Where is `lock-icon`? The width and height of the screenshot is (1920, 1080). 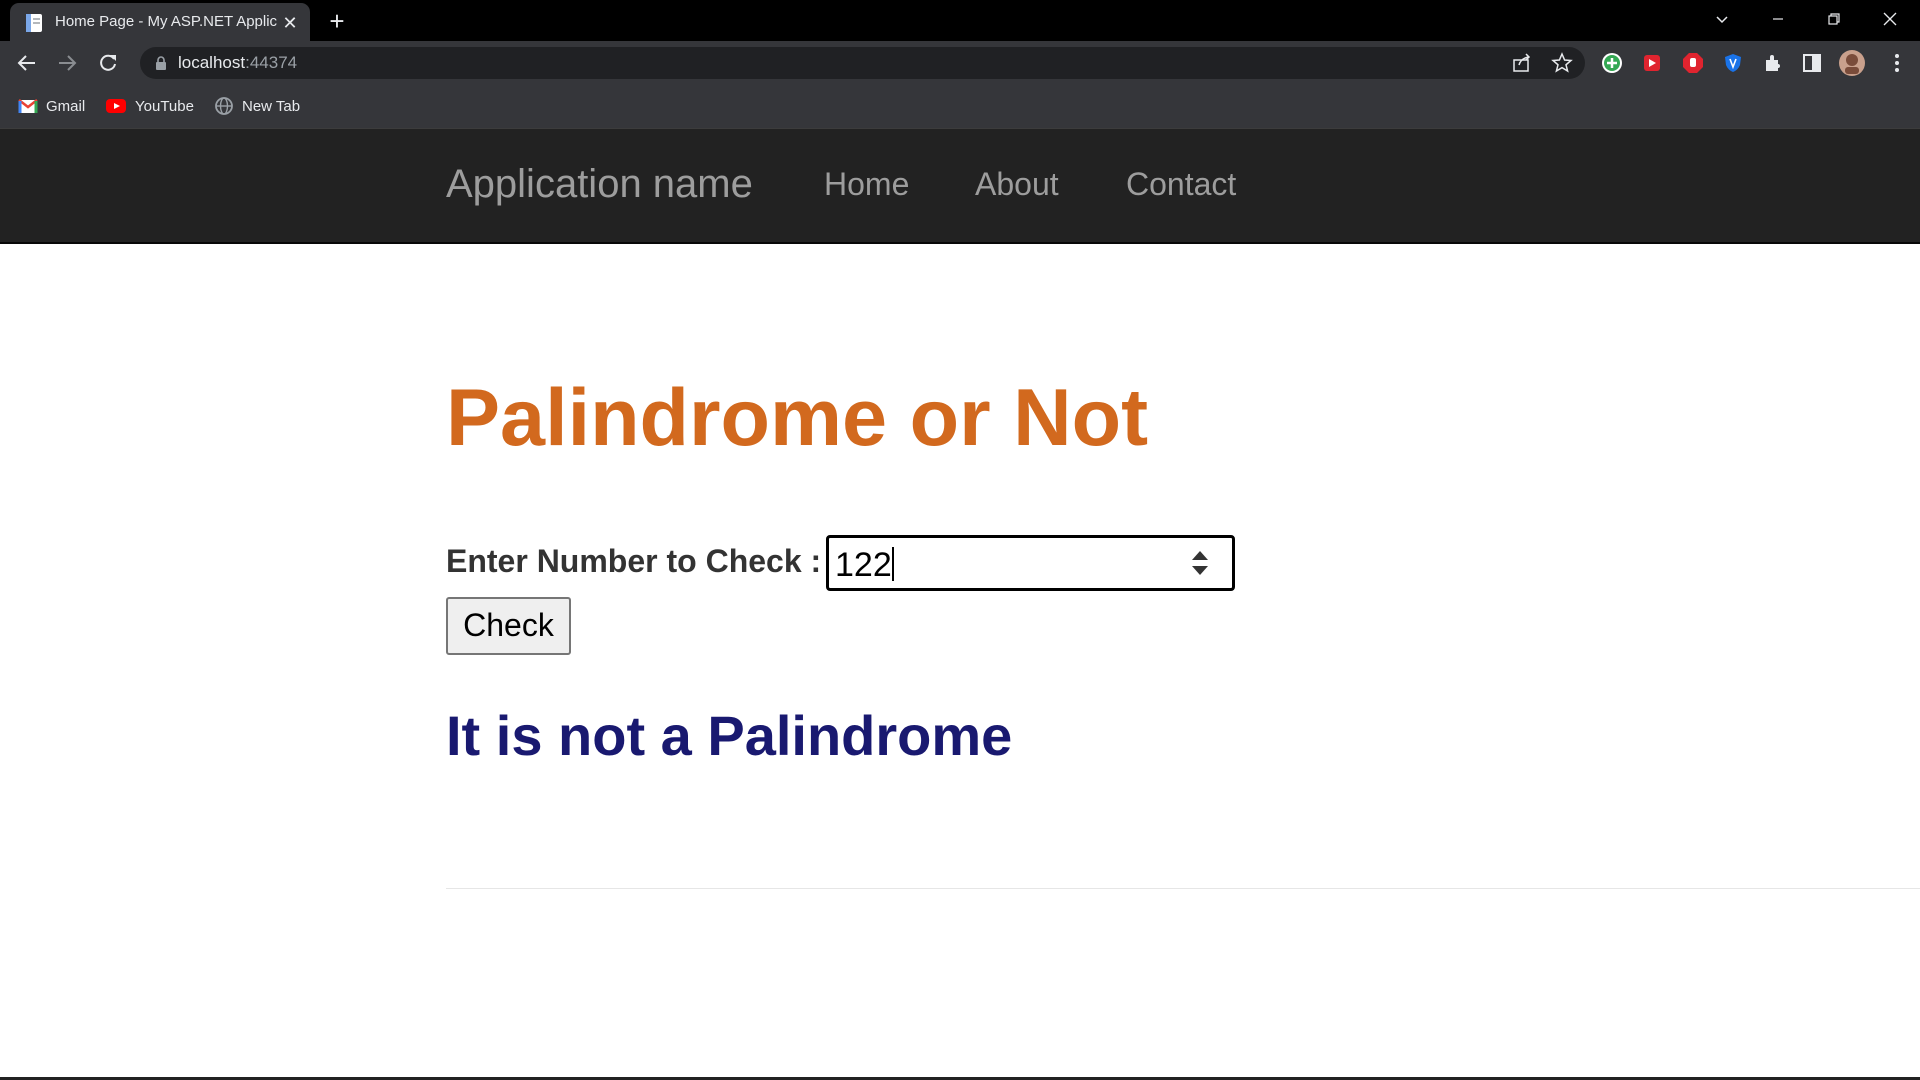
lock-icon is located at coordinates (161, 63).